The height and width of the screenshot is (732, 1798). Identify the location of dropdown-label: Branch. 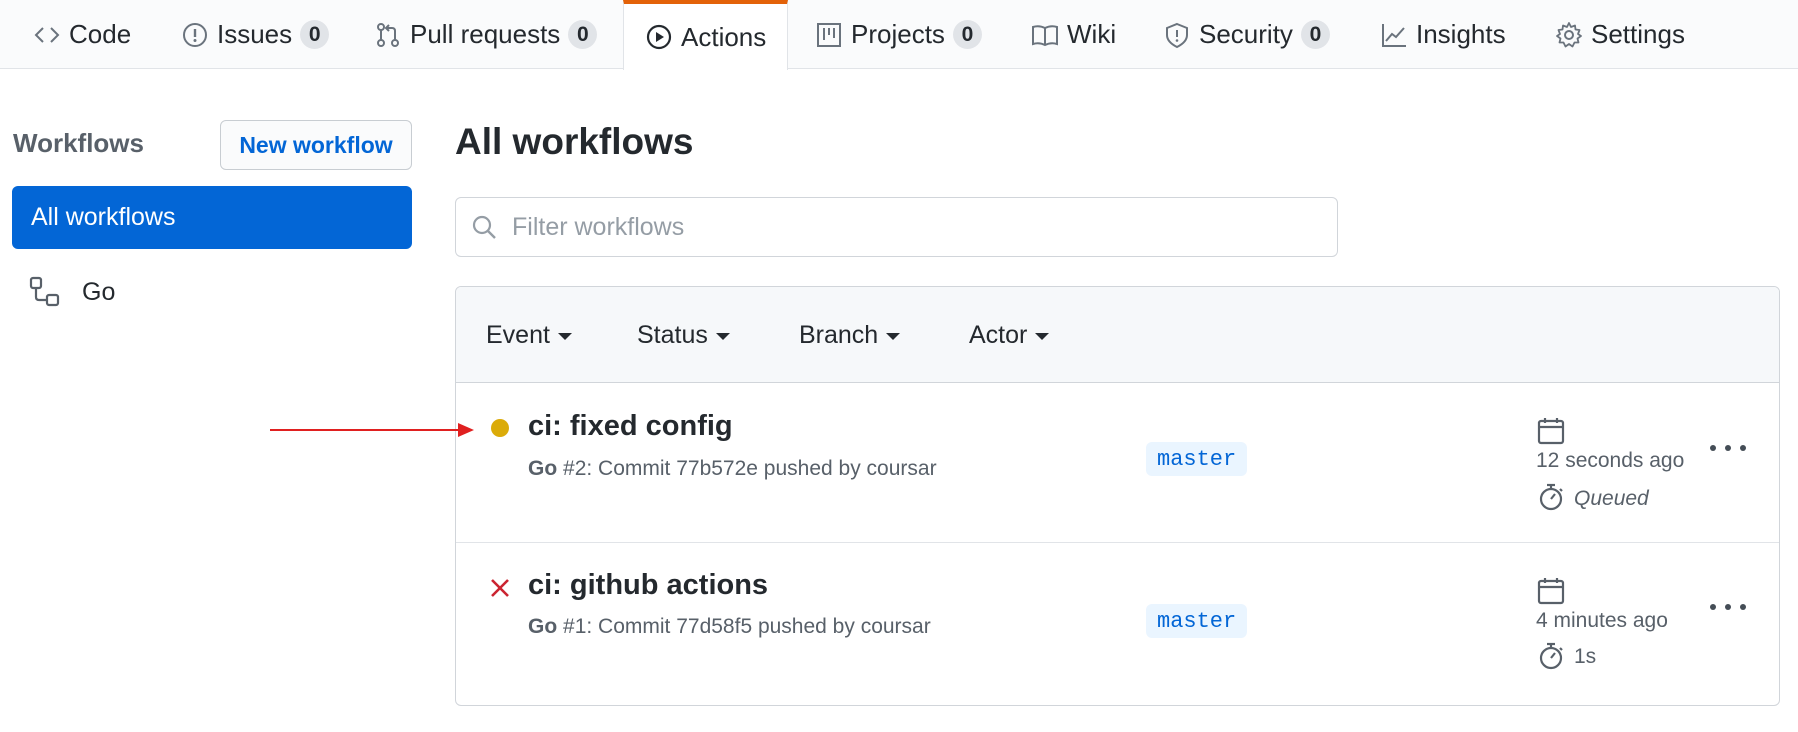
(839, 334).